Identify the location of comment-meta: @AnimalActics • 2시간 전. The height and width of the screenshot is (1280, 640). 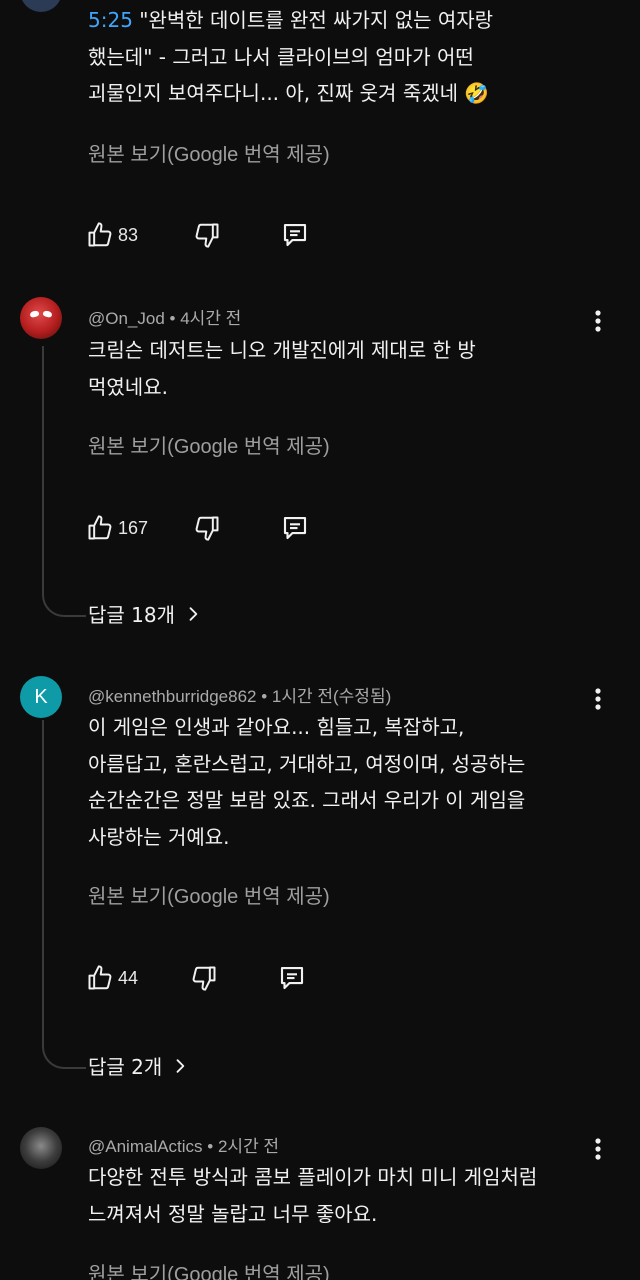
(184, 1146).